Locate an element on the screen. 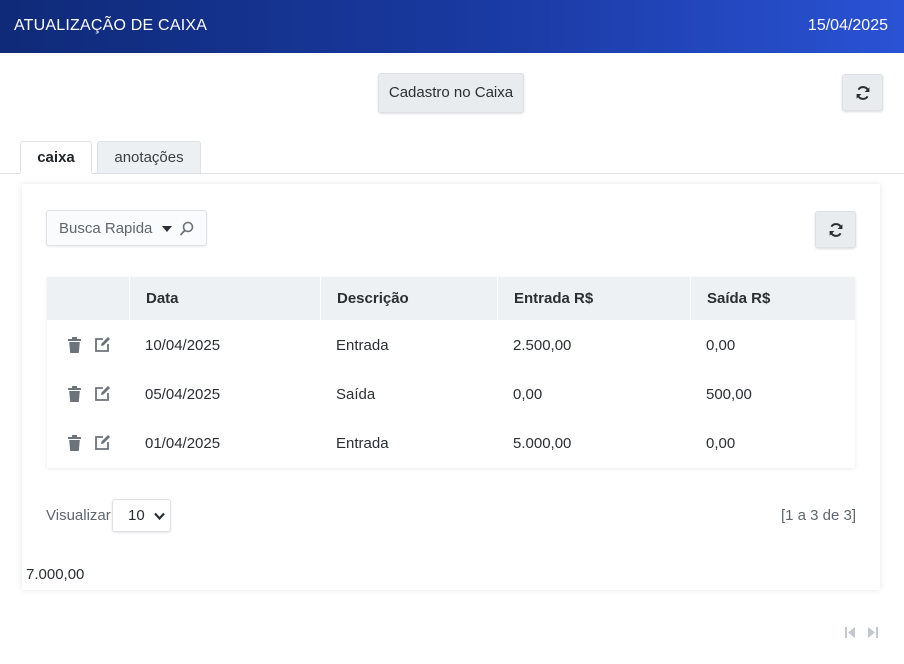  column-header-actions is located at coordinates (88, 298).